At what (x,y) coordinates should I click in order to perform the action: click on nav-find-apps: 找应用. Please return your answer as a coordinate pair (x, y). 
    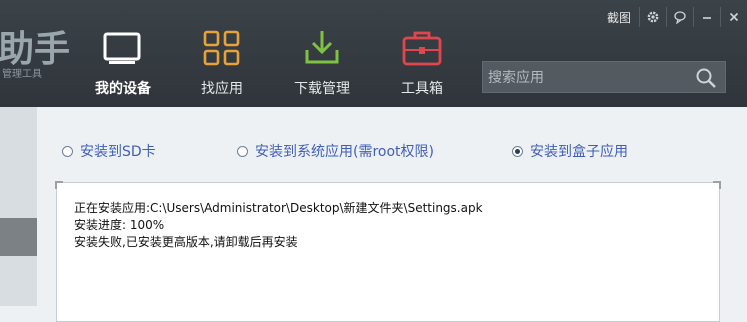
    Looking at the image, I should click on (222, 63).